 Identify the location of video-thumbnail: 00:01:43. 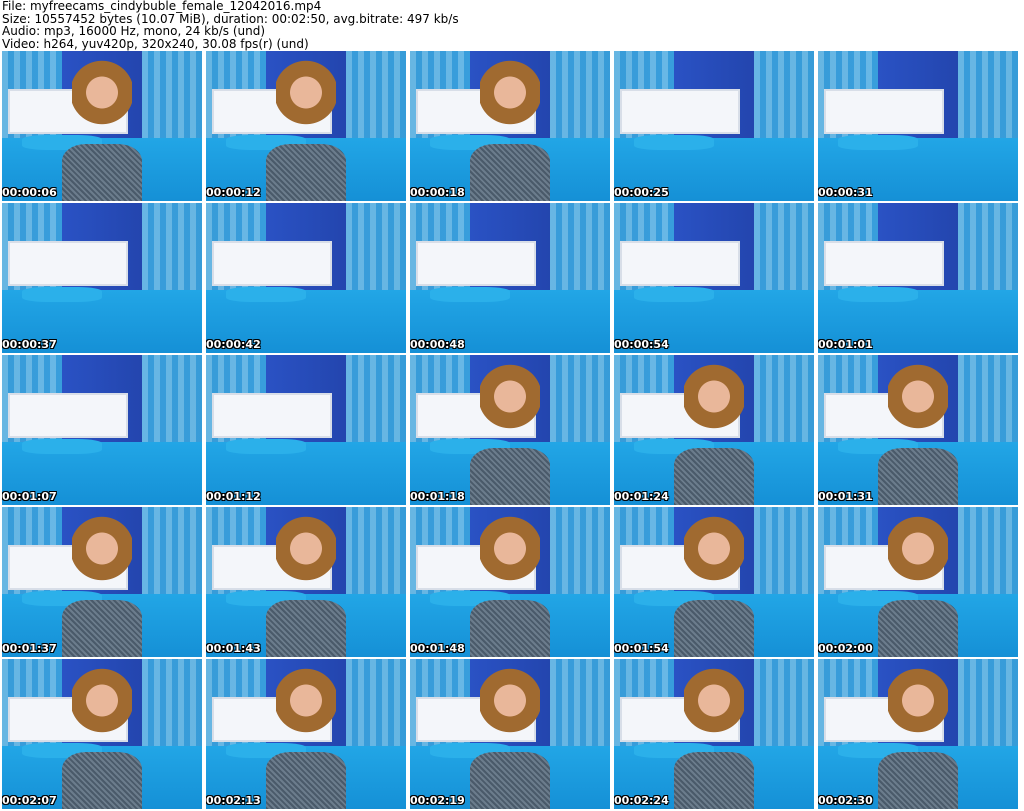
(306, 582).